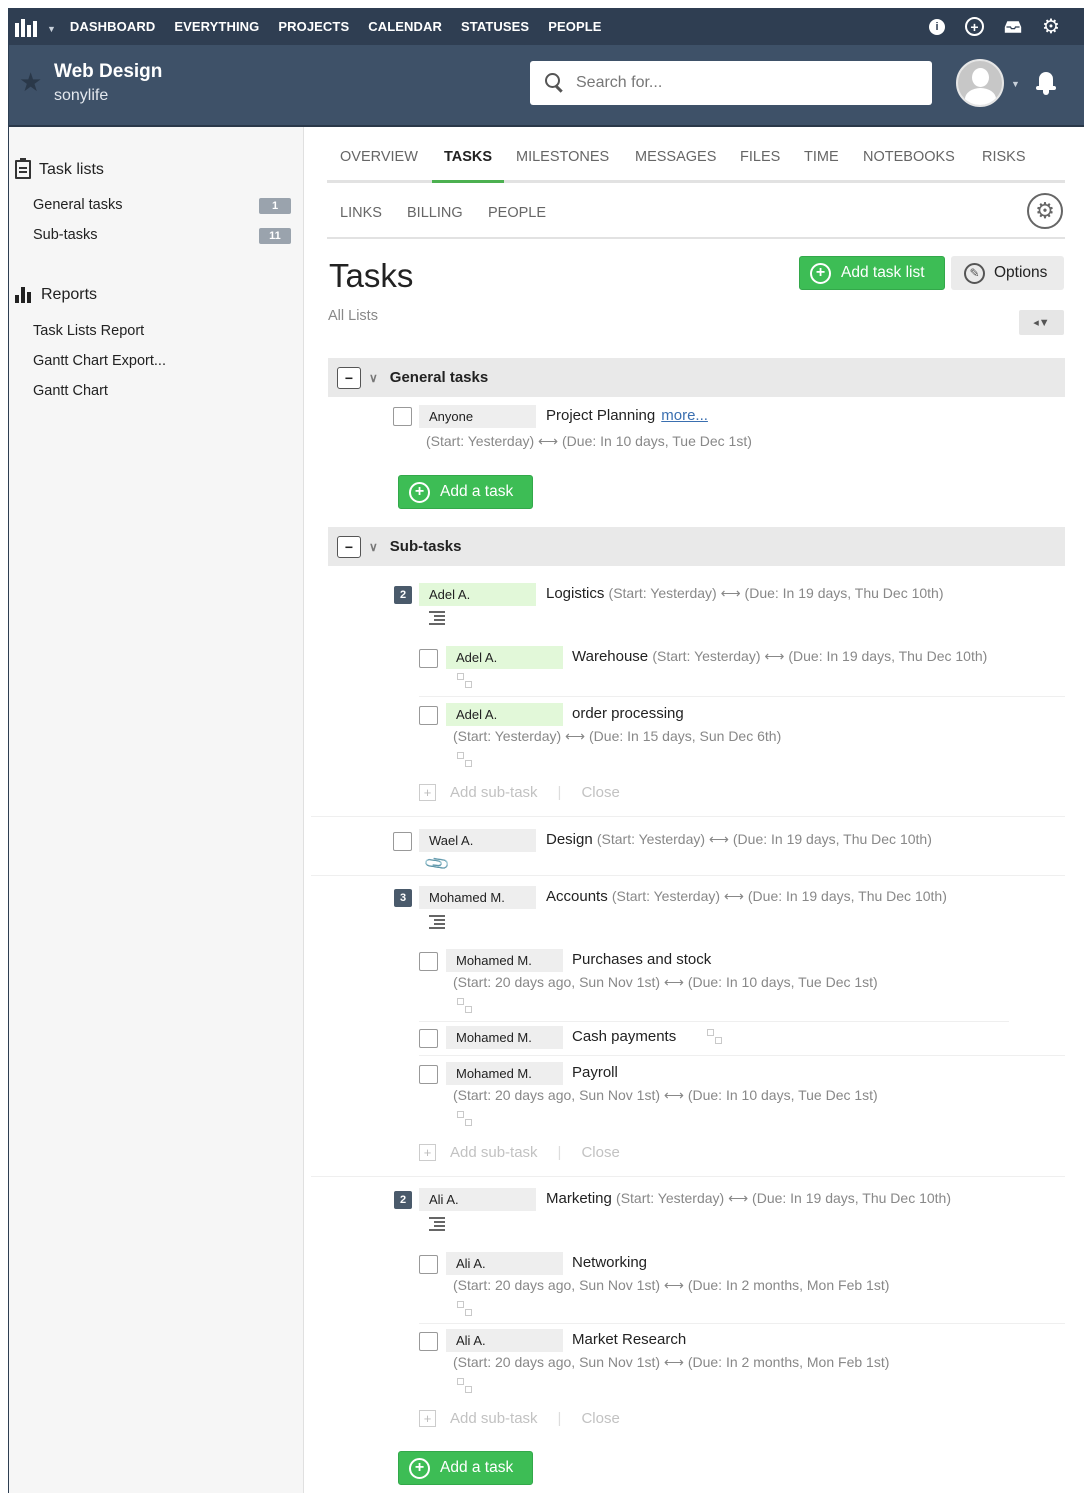  What do you see at coordinates (562, 157) in the screenshot?
I see `tab-milestones: MILESTONES` at bounding box center [562, 157].